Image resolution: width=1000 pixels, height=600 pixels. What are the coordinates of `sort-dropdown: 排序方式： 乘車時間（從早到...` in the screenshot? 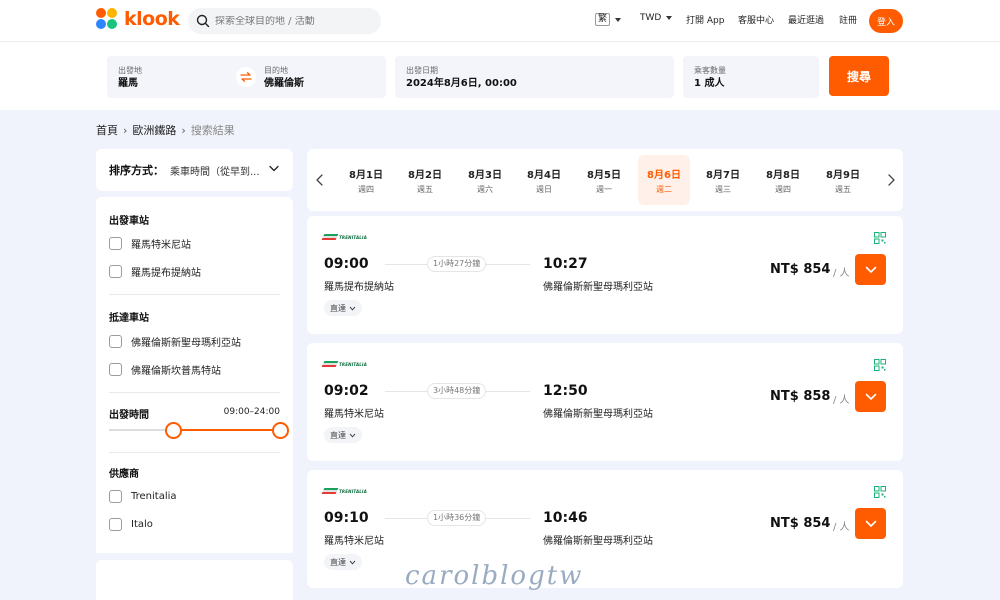 It's located at (194, 170).